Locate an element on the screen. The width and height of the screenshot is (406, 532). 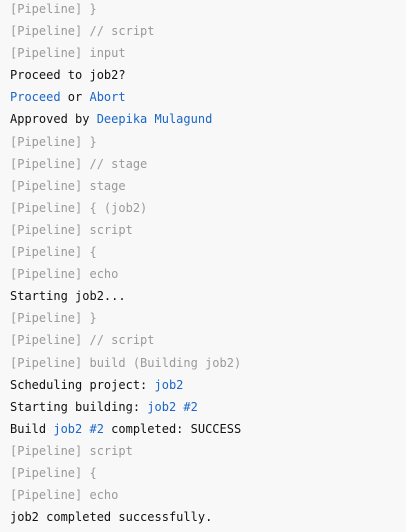
starting-build-line: Starting building: job2 #2 is located at coordinates (208, 407).